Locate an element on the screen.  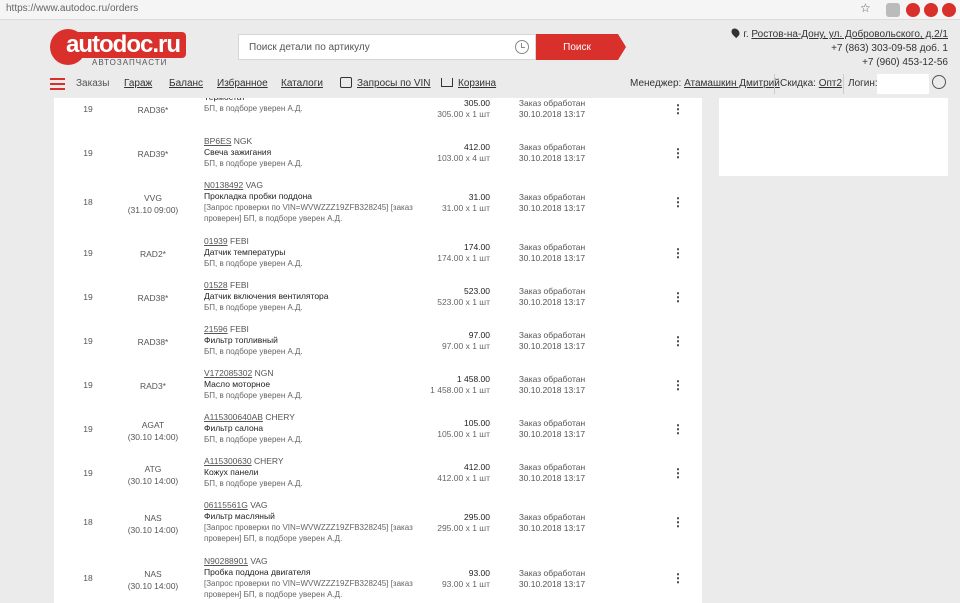
nav-vin-requests: Запросы по VIN is located at coordinates (394, 83).